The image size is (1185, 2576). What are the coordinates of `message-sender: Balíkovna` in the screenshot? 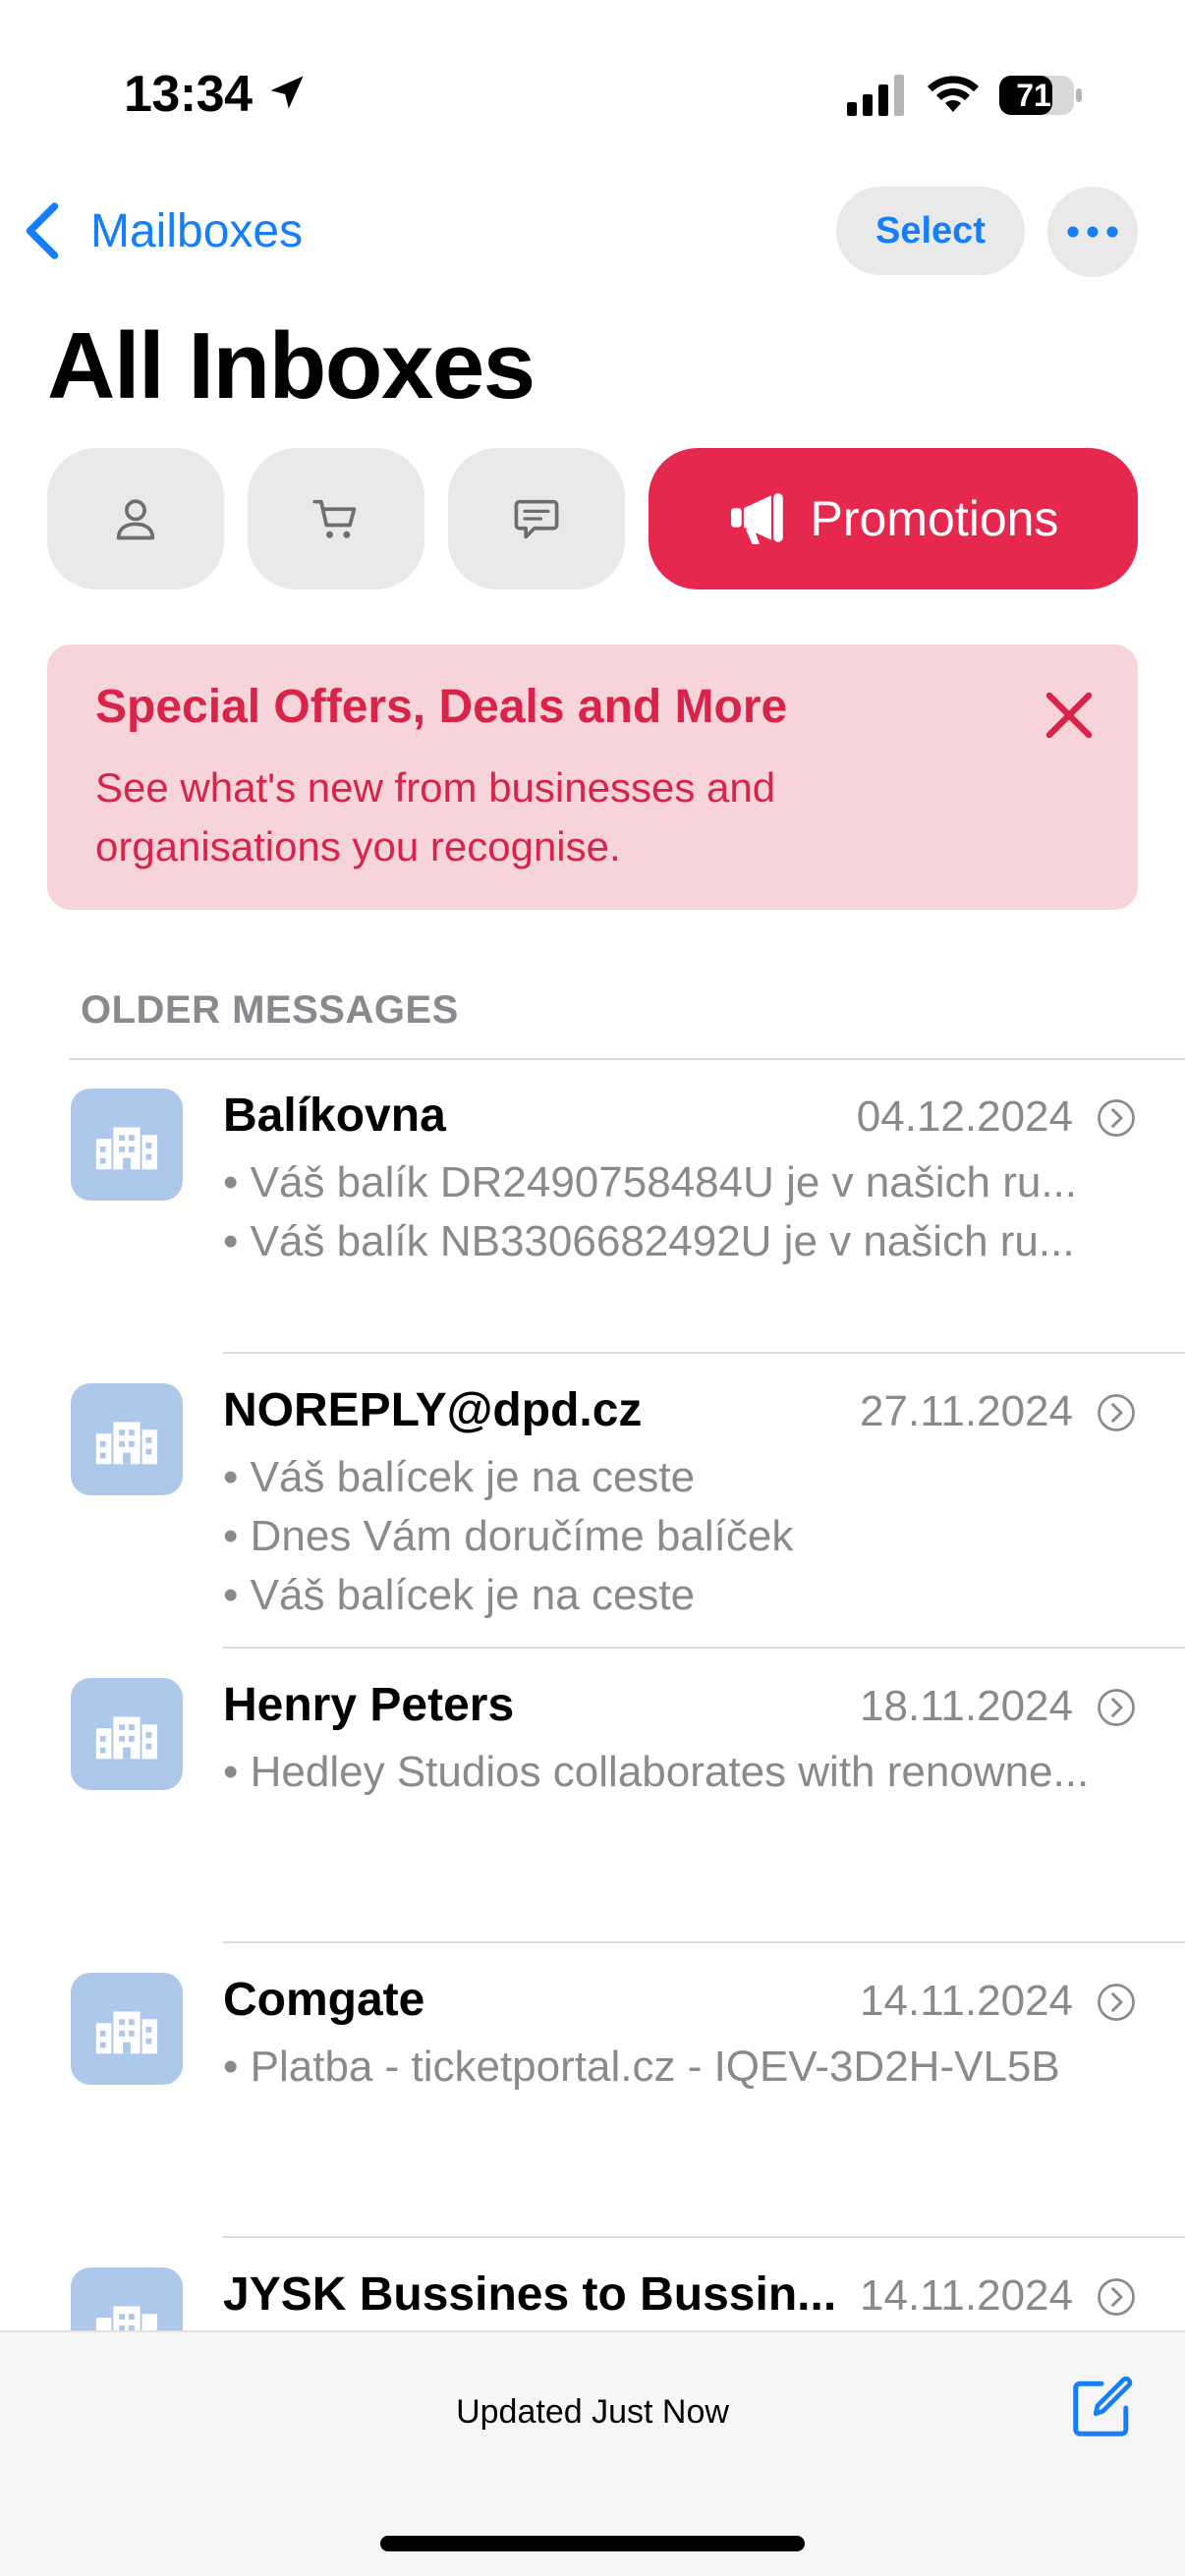 It's located at (335, 1116).